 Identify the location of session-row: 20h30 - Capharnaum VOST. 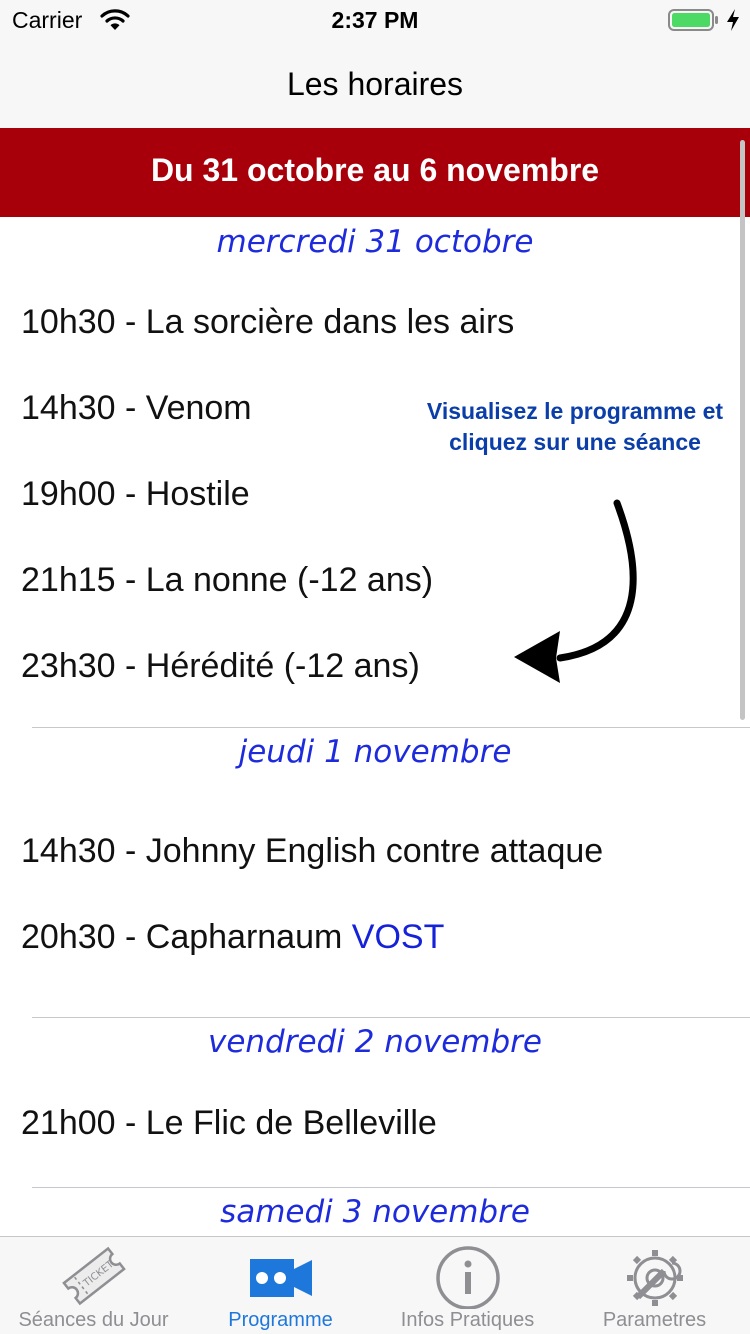
(232, 937).